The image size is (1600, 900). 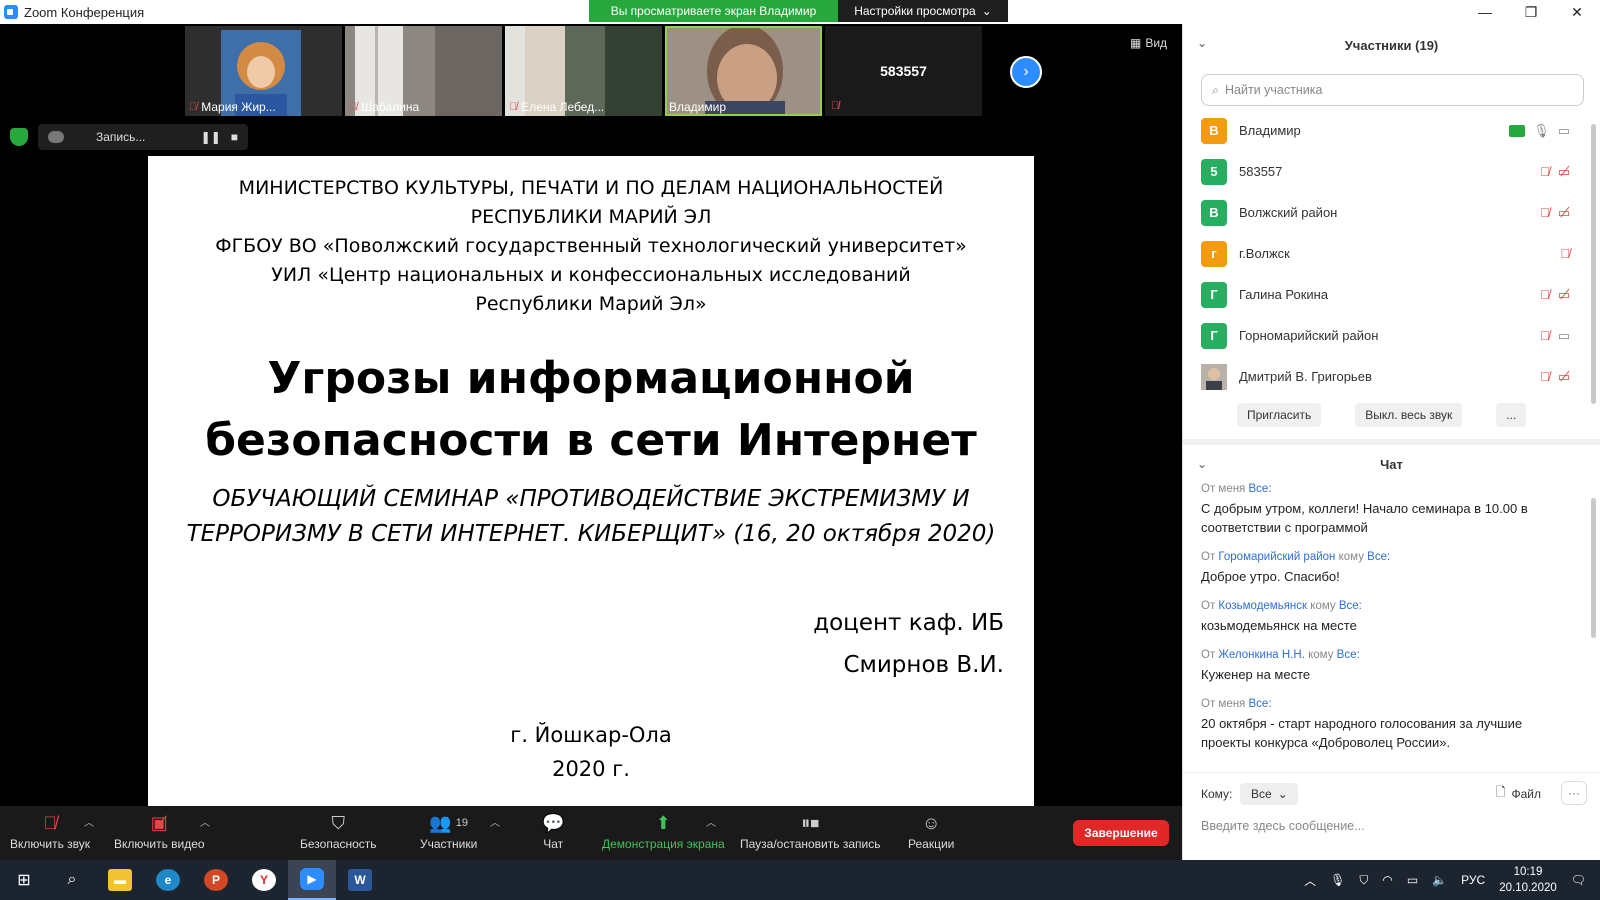 I want to click on participant-row: Дмитрий В. Григорьев 🎙̸ ▭̸, so click(x=1391, y=376).